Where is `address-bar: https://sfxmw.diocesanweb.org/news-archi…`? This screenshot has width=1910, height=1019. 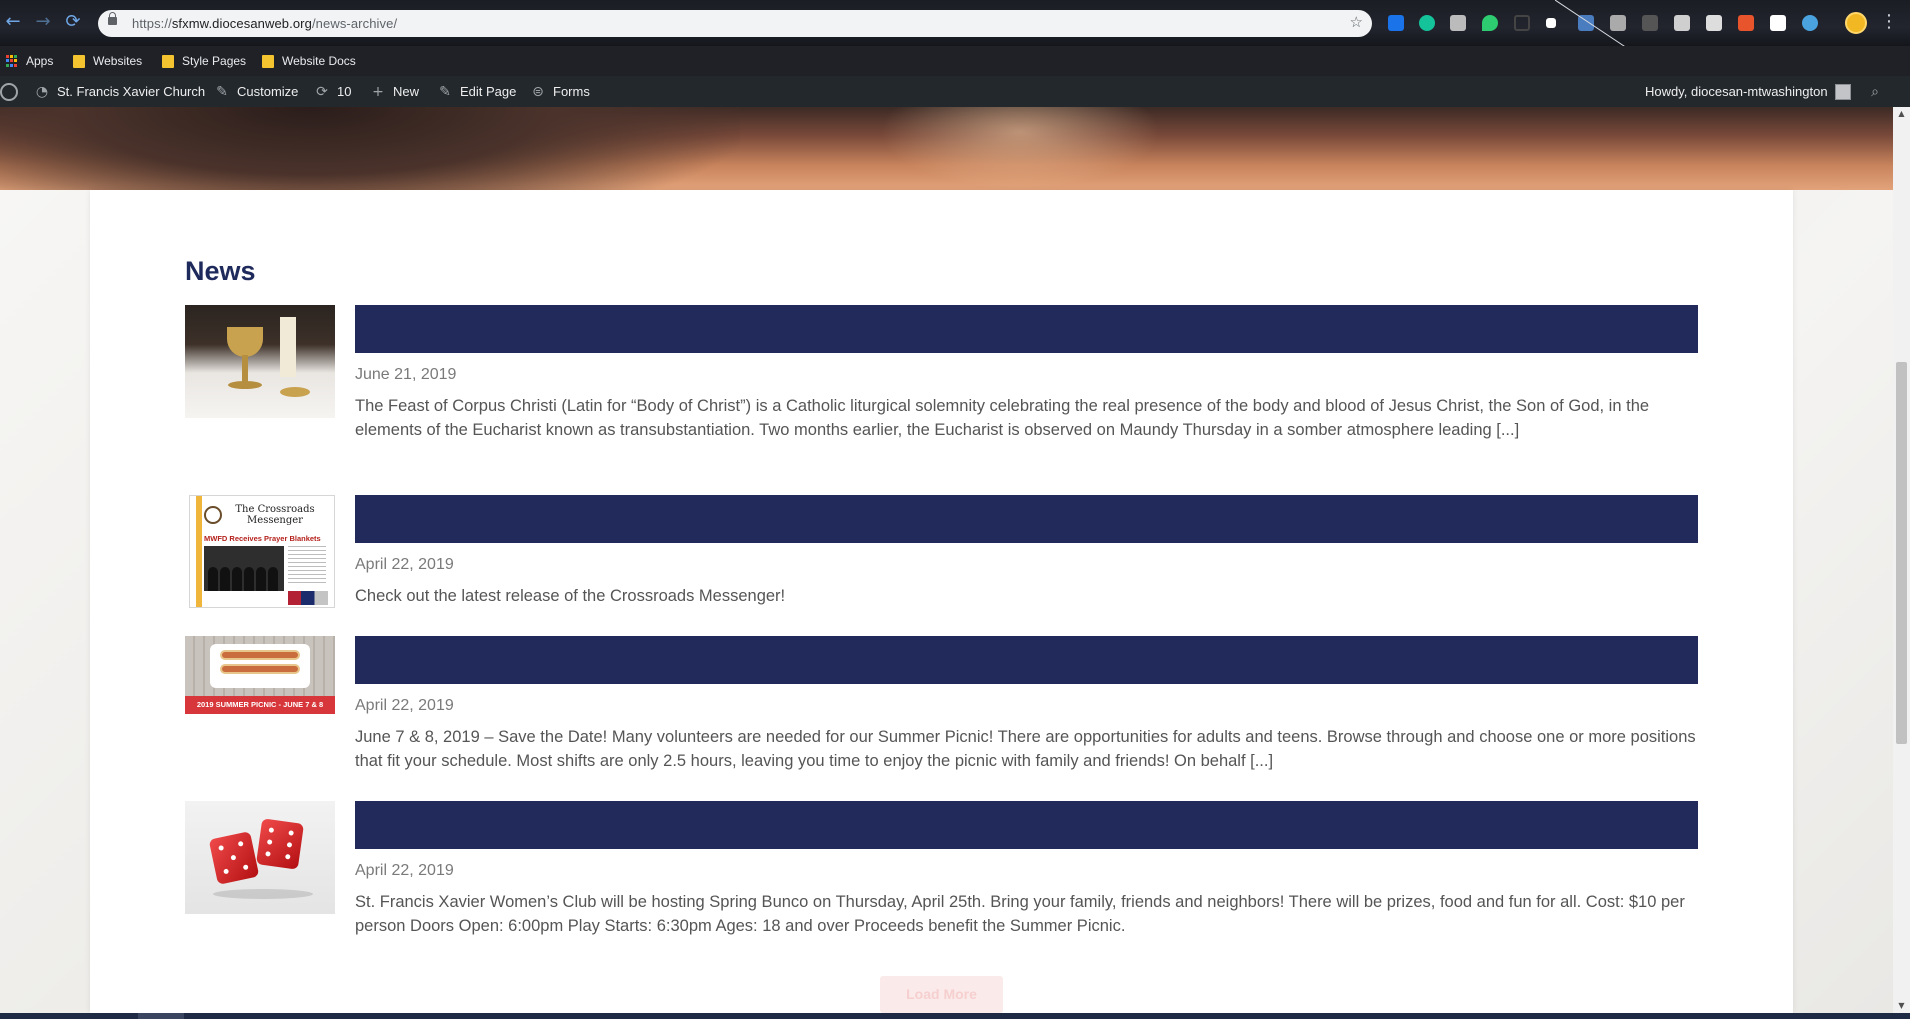
address-bar: https://sfxmw.diocesanweb.org/news-archi… is located at coordinates (735, 23).